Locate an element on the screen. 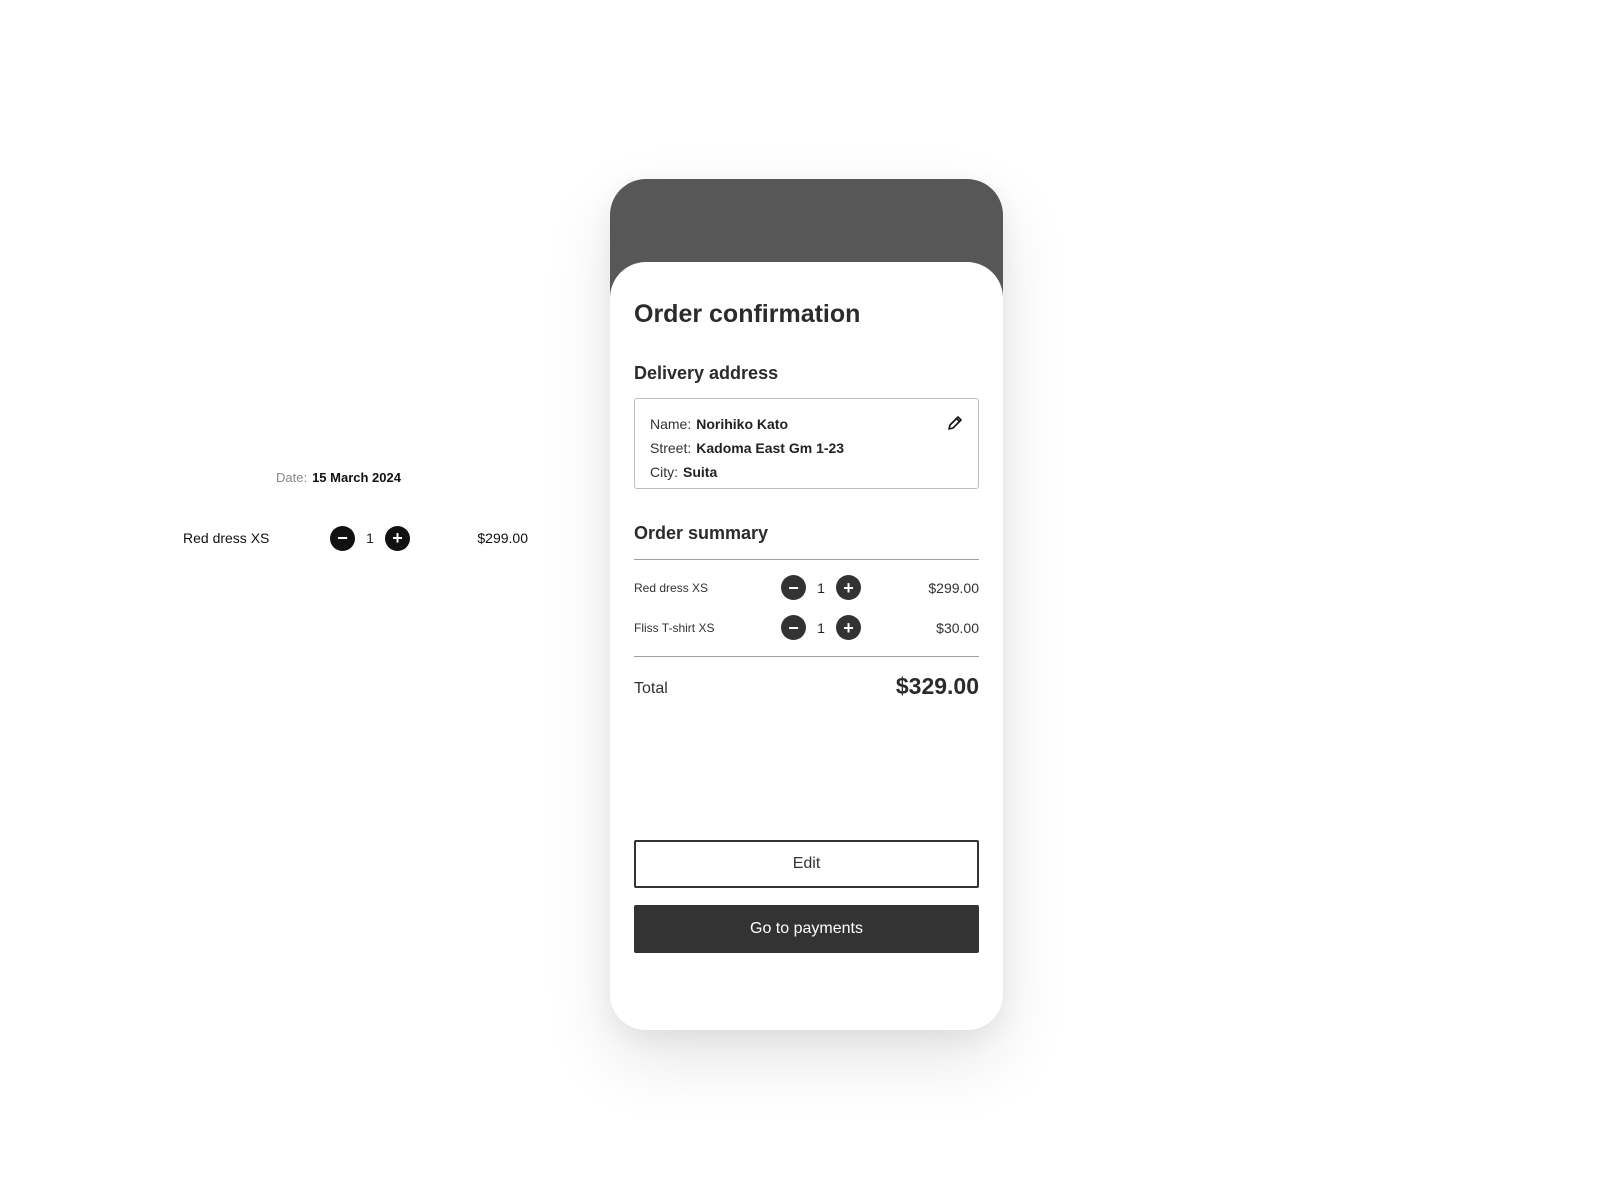  total-row: Total $329.00 is located at coordinates (806, 689).